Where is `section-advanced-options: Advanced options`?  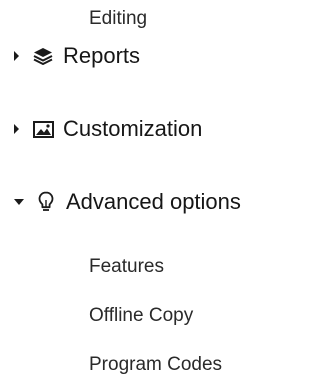
section-advanced-options: Advanced options is located at coordinates (127, 202).